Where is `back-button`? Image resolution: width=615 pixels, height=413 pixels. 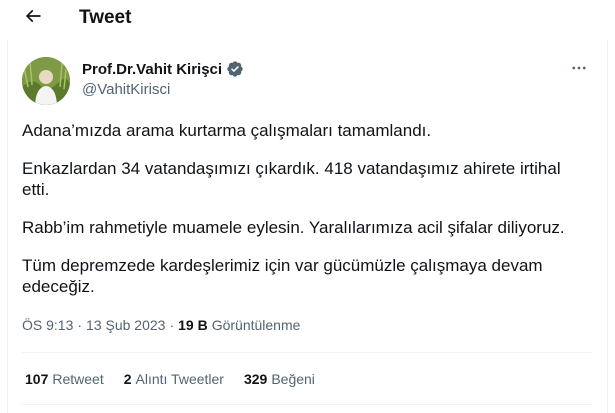
back-button is located at coordinates (33, 18).